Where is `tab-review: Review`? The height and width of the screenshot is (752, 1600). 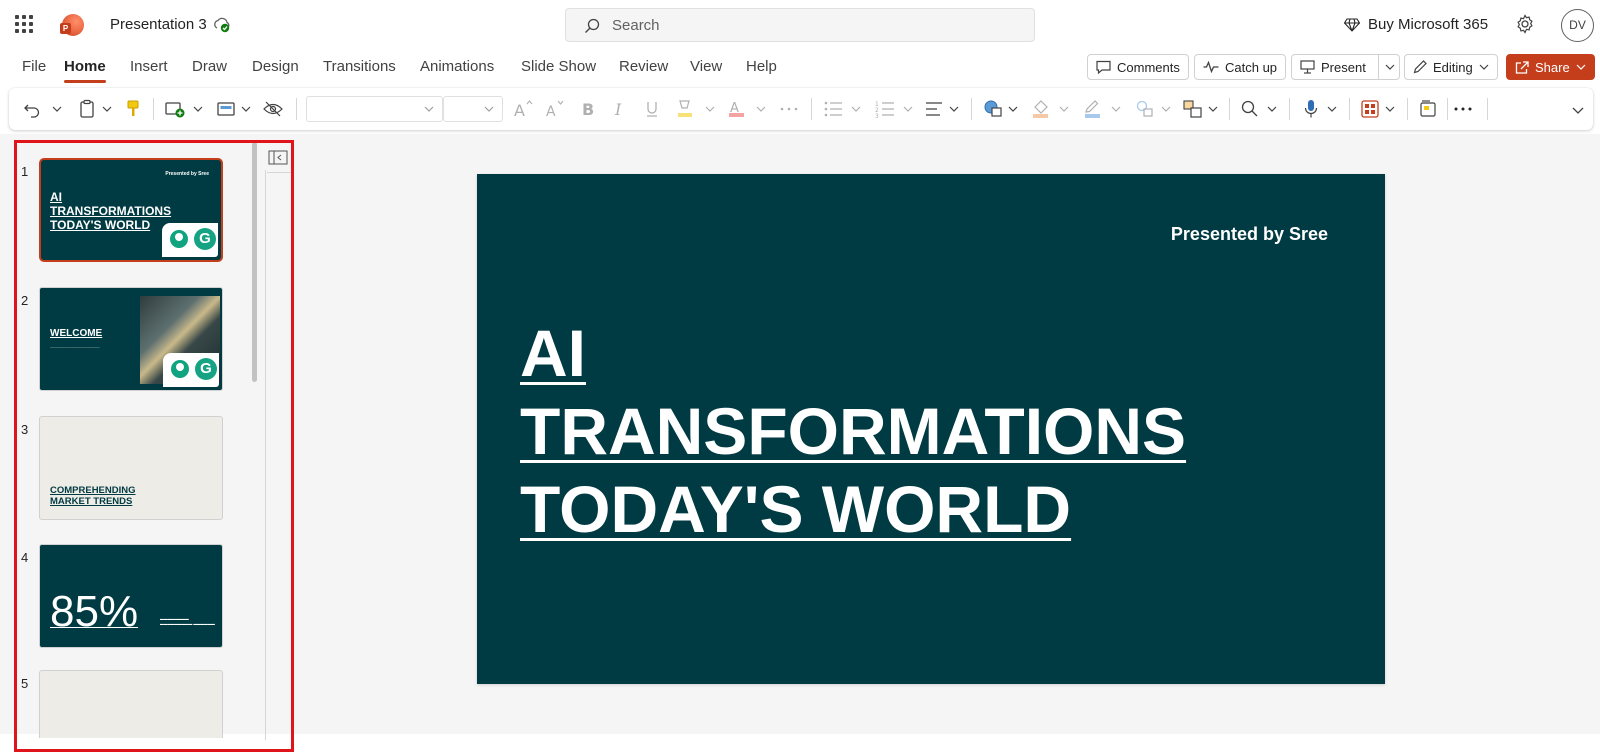
tab-review: Review is located at coordinates (643, 66).